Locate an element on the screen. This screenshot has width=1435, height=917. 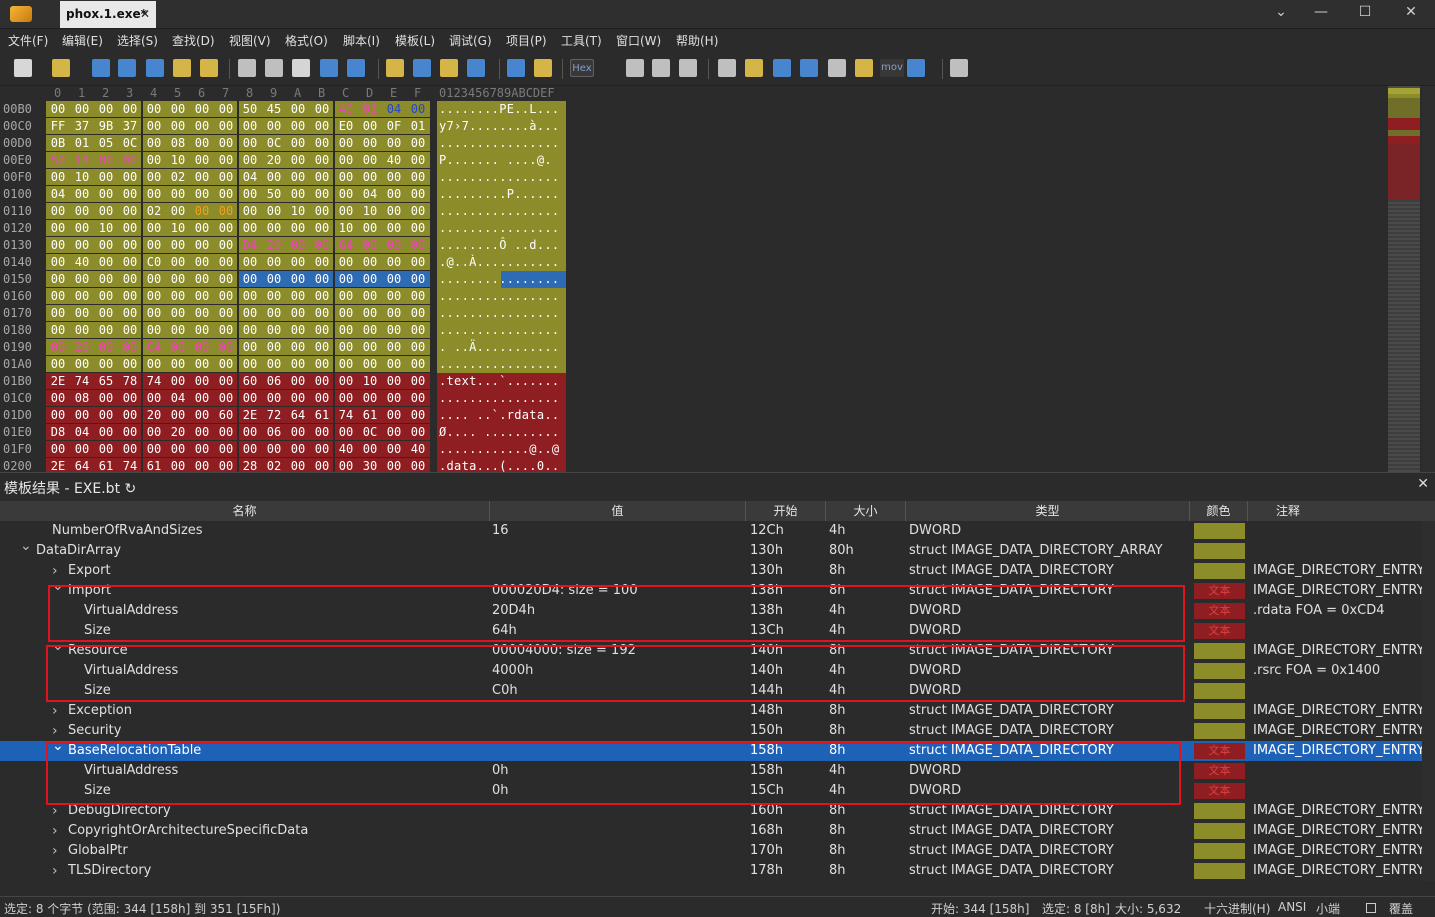
hex-bytes: 00 10 00 00 00 02 00 00 04 00 00 00 00 00 00 00 is located at coordinates (238, 177).